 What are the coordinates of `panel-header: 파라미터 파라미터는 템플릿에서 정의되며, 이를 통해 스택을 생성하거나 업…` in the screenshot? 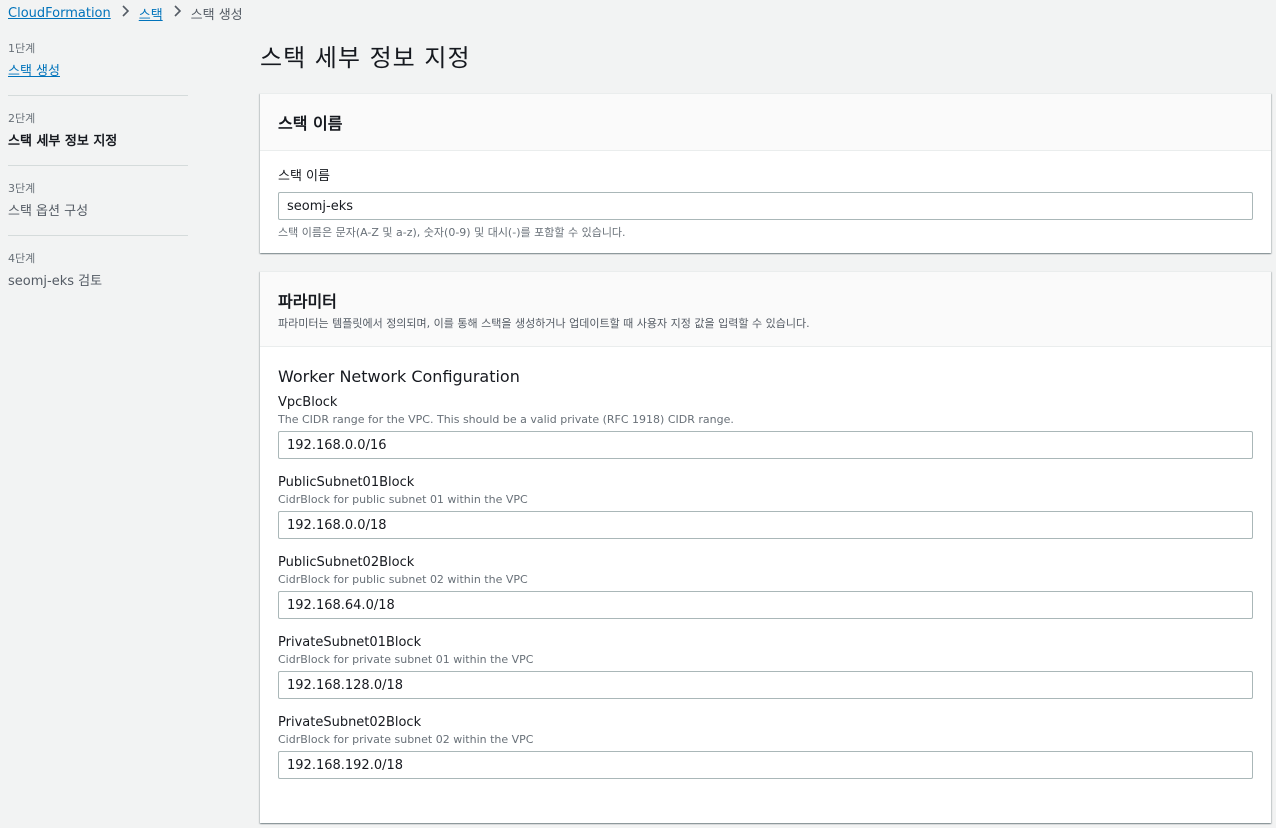 It's located at (765, 309).